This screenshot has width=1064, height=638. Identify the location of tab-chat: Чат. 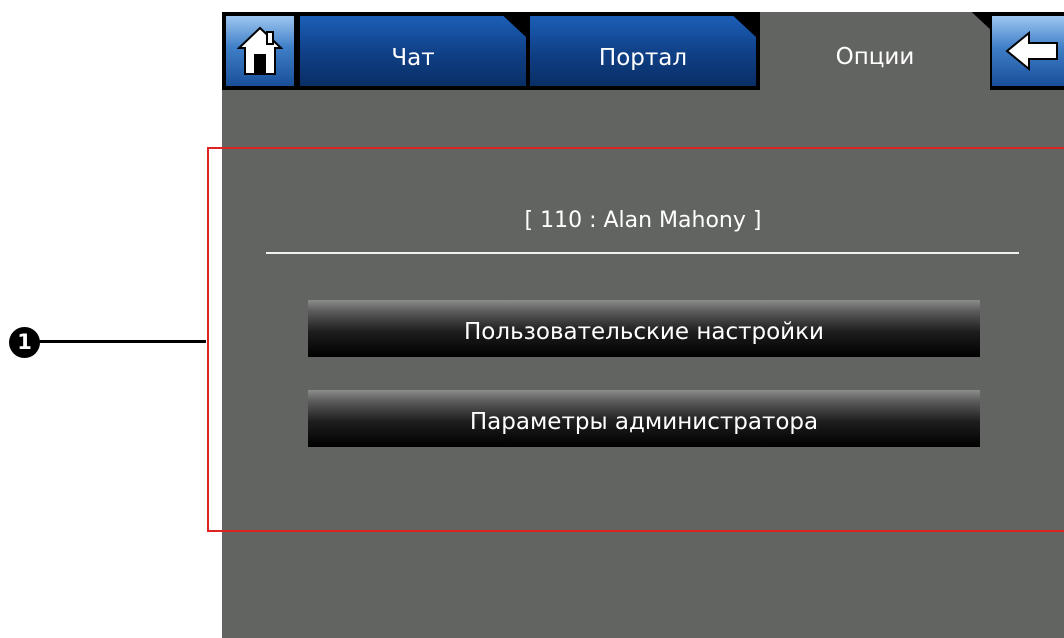
(413, 51).